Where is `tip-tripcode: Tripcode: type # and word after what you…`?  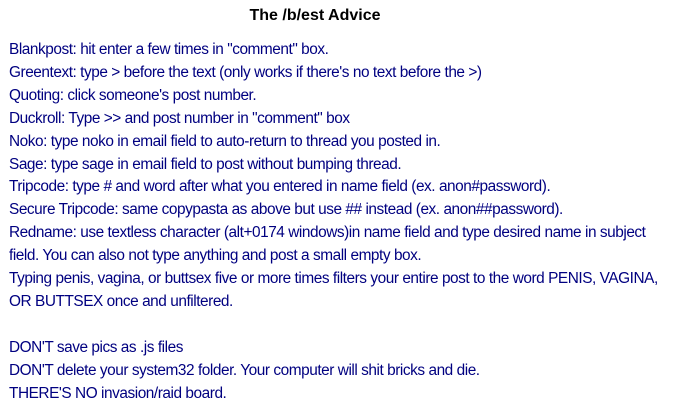 tip-tripcode: Tripcode: type # and word after what you… is located at coordinates (280, 187).